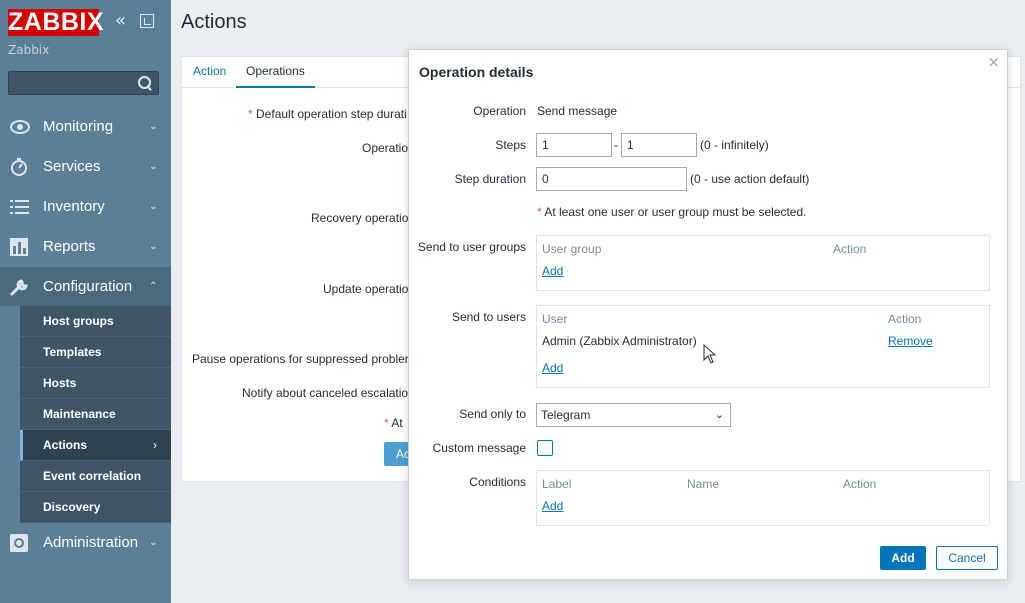 The width and height of the screenshot is (1025, 603). I want to click on menu-label: Monitoring, so click(78, 126).